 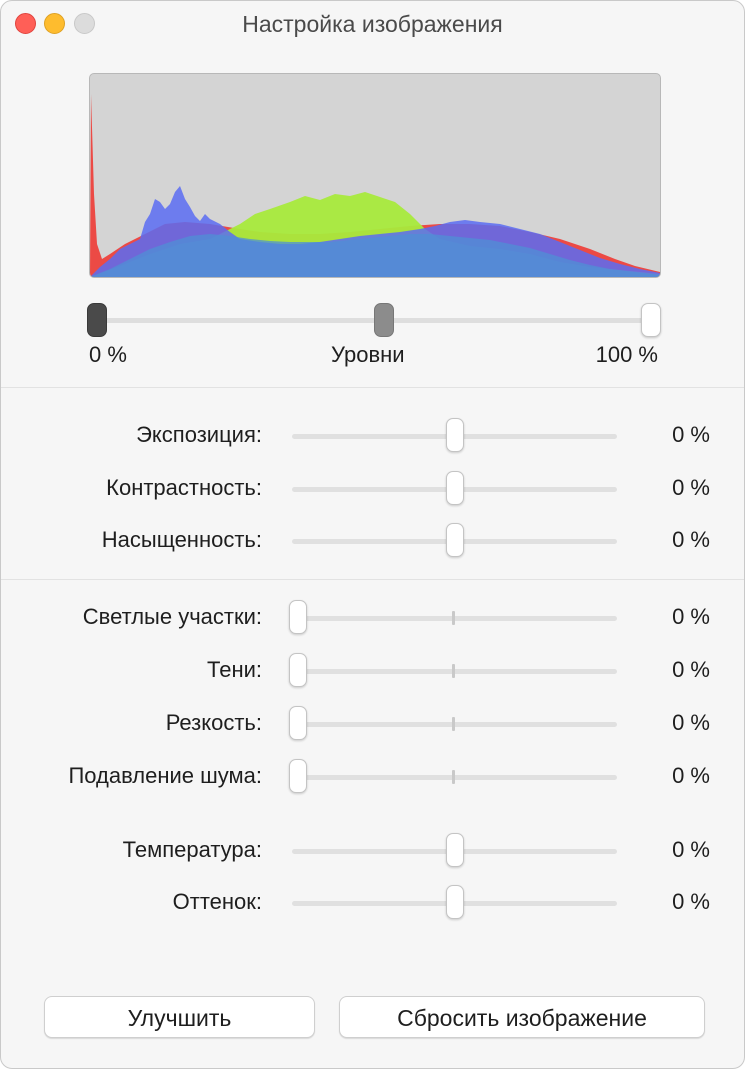 I want to click on sharpness-slider-knob, so click(x=298, y=723).